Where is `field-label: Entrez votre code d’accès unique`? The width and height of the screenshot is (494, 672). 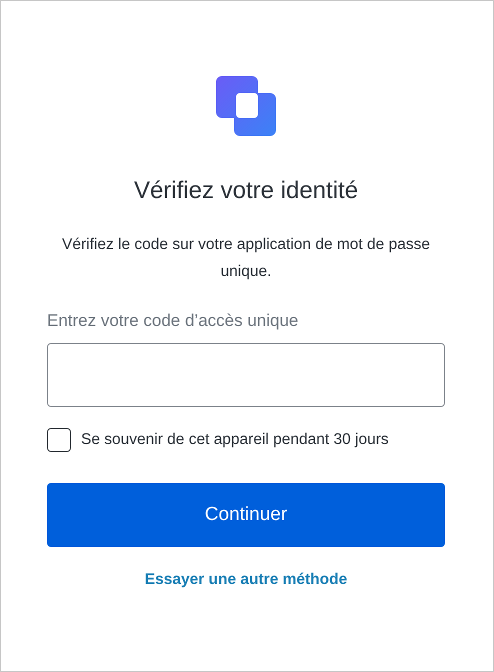
field-label: Entrez votre code d’accès unique is located at coordinates (172, 321).